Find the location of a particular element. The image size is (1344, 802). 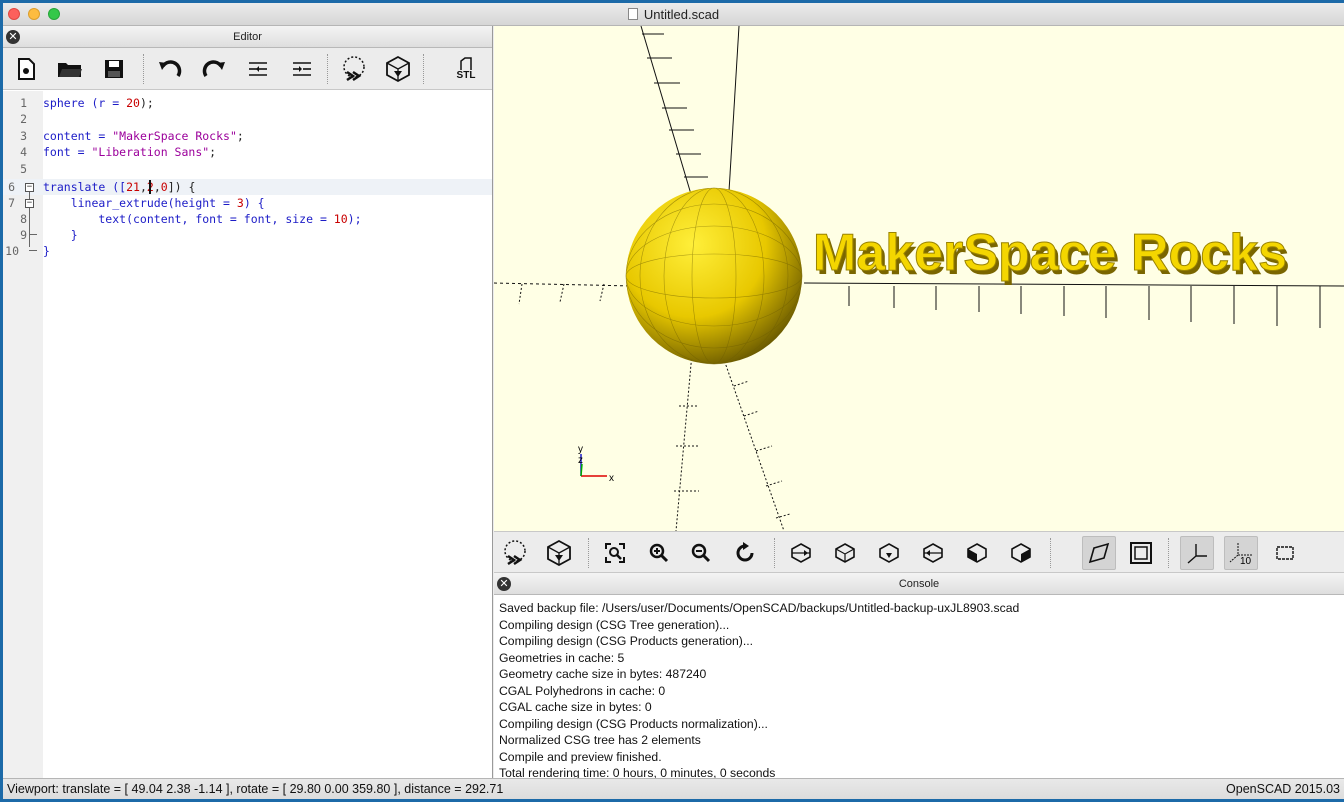

code-line-3: content = "MakerSpace Rocks"; is located at coordinates (143, 136).